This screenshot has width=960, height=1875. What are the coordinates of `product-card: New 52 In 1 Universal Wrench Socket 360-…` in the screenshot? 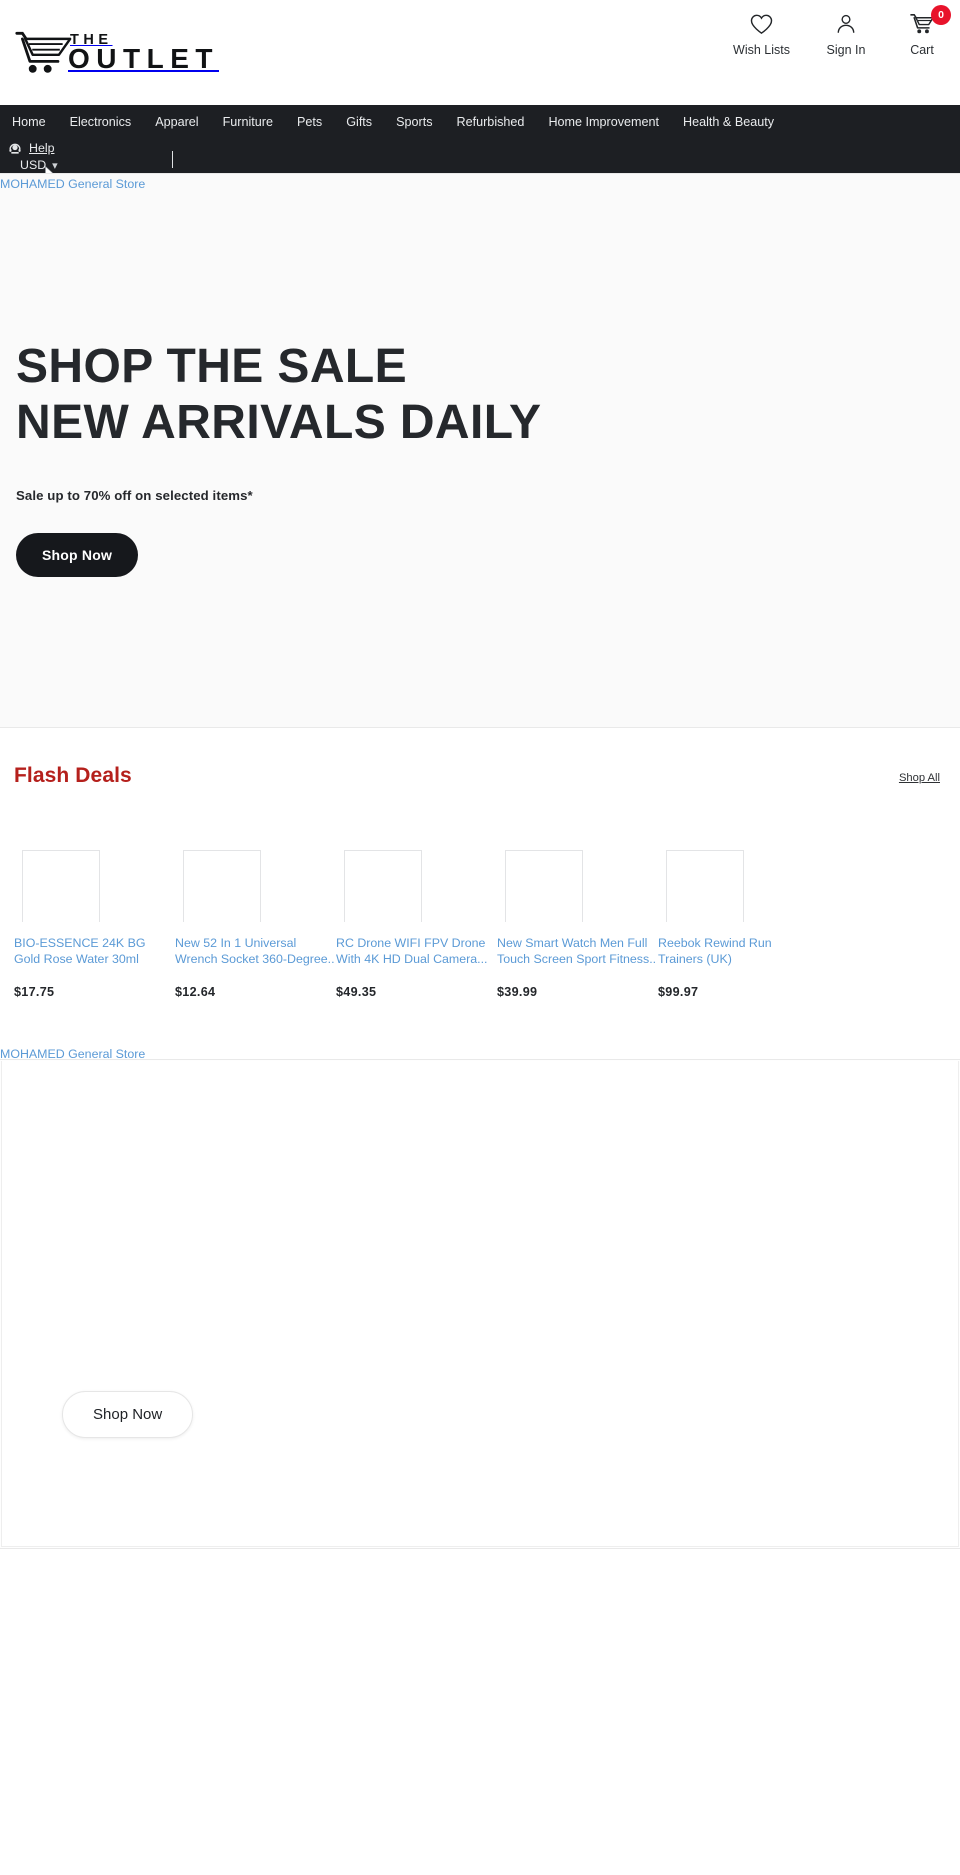 It's located at (255, 924).